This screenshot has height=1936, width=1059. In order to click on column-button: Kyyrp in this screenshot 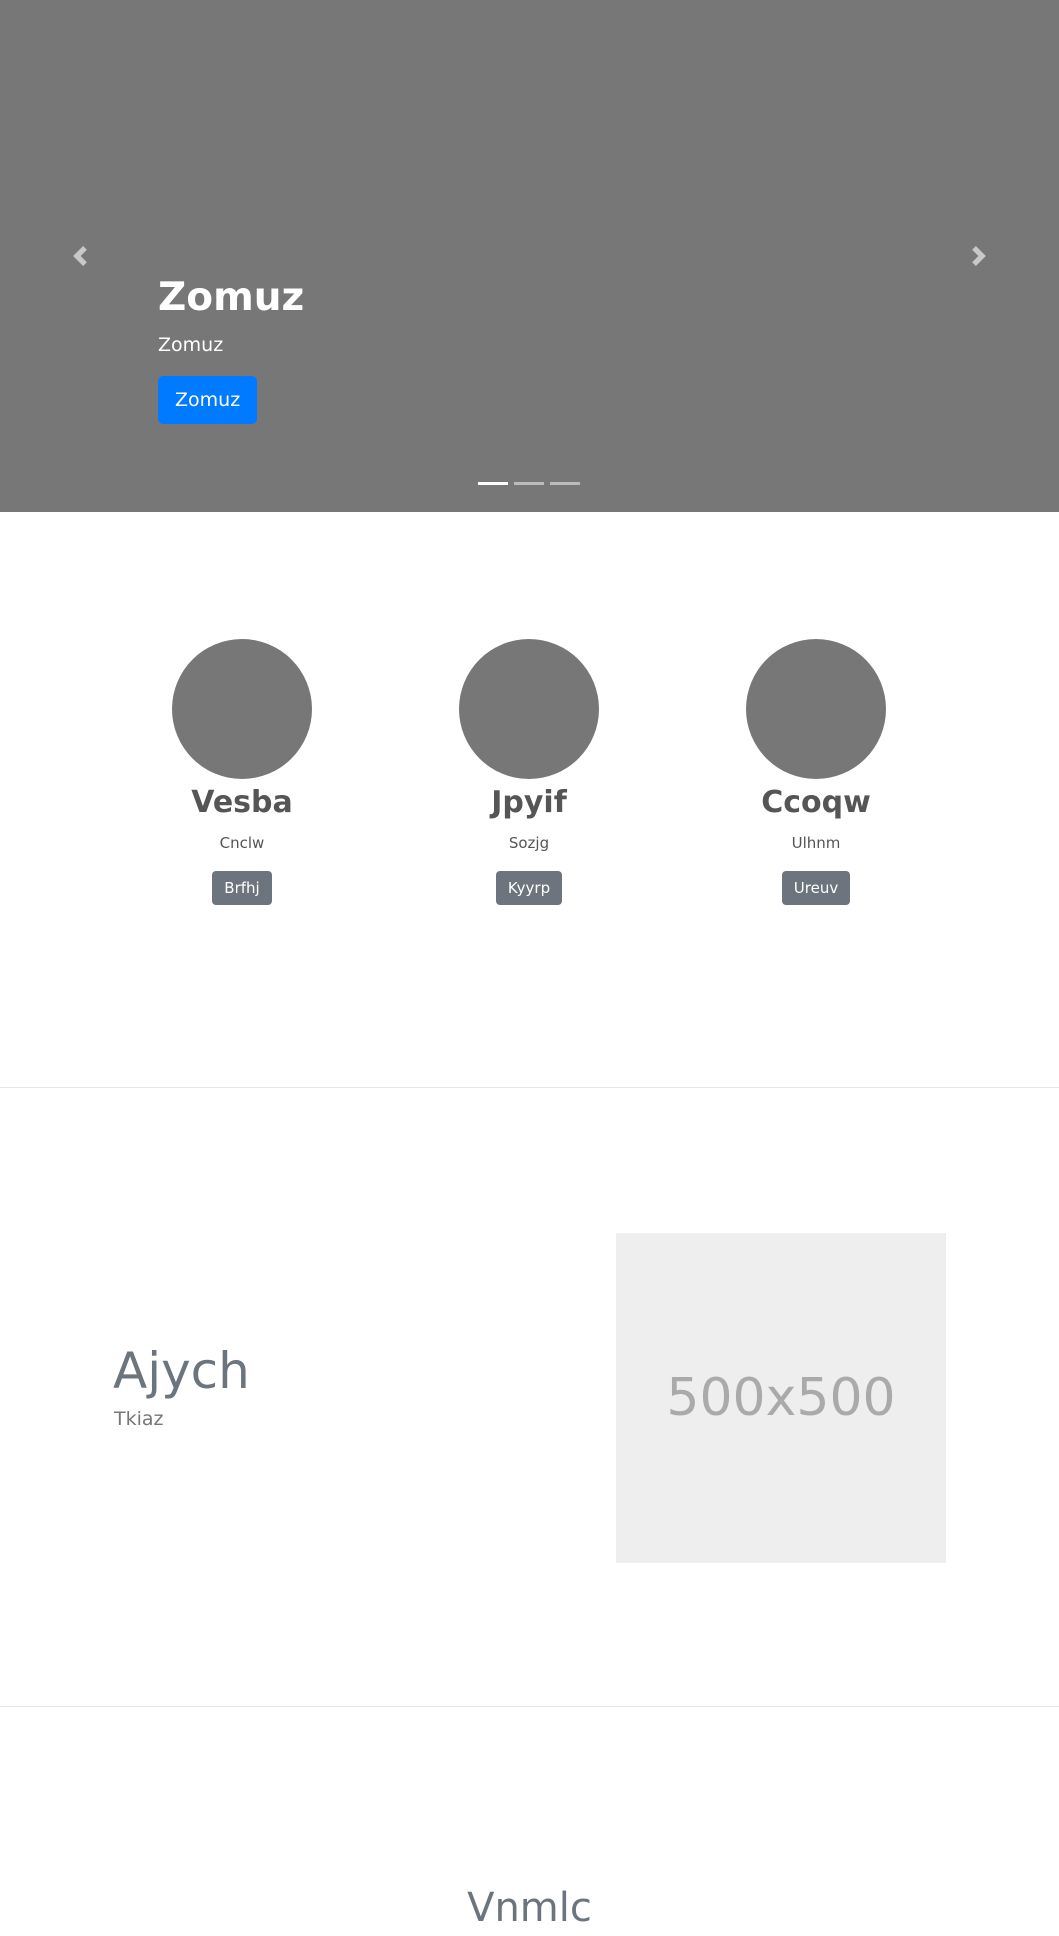, I will do `click(529, 888)`.